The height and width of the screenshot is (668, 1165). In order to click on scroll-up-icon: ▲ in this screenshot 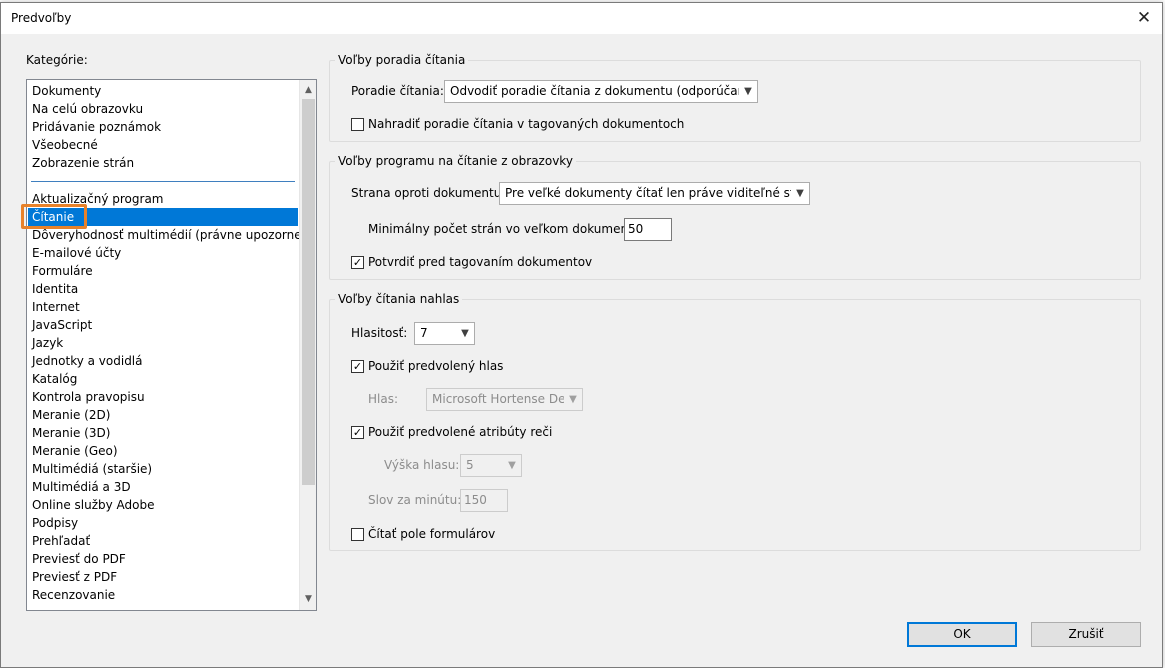, I will do `click(308, 90)`.